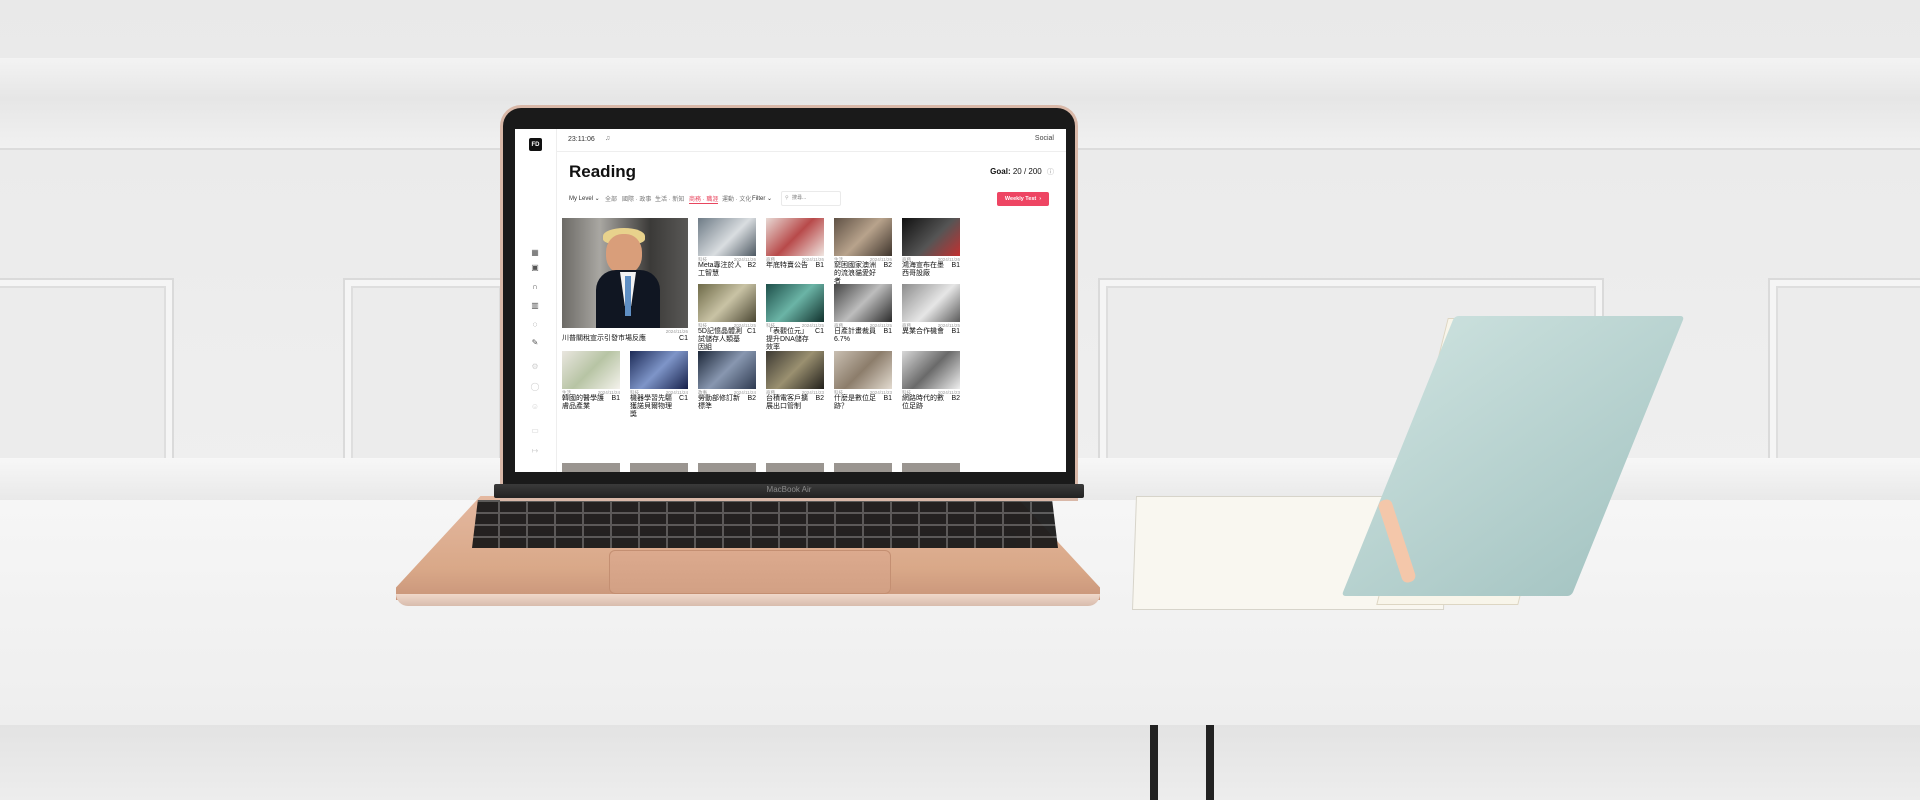  Describe the element at coordinates (795, 403) in the screenshot. I see `article-title: 台積電客戶擴展出口管制 B2` at that location.